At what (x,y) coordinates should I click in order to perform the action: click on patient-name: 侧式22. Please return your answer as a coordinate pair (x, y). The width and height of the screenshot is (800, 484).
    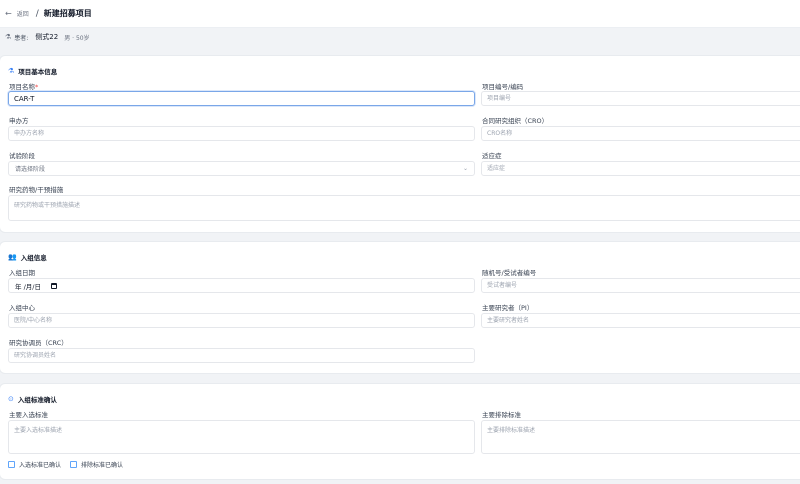
    Looking at the image, I should click on (47, 37).